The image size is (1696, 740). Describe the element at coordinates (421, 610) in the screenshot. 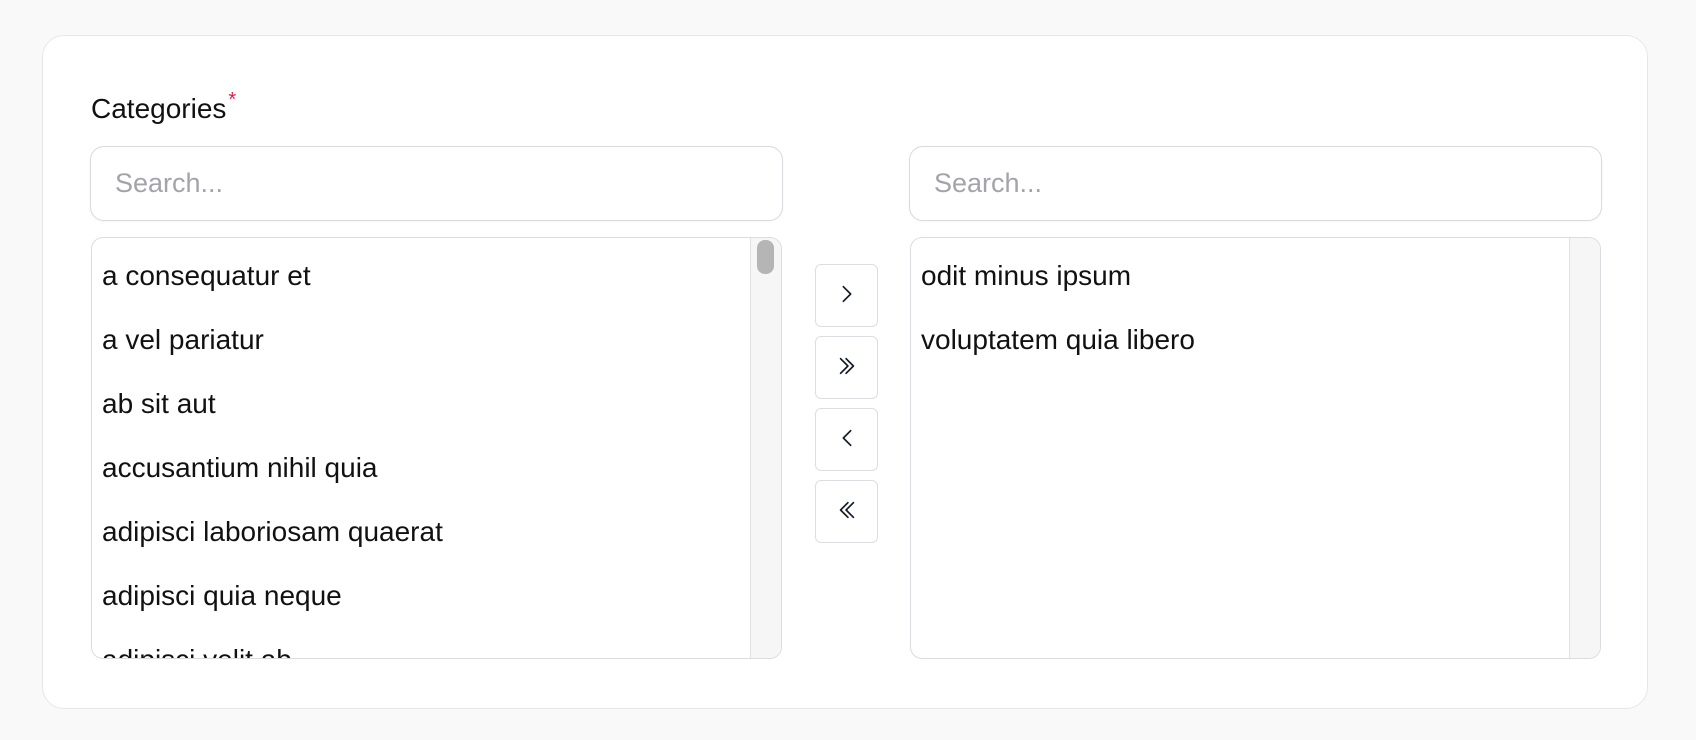

I see `list-item: adipisci quia neque` at that location.